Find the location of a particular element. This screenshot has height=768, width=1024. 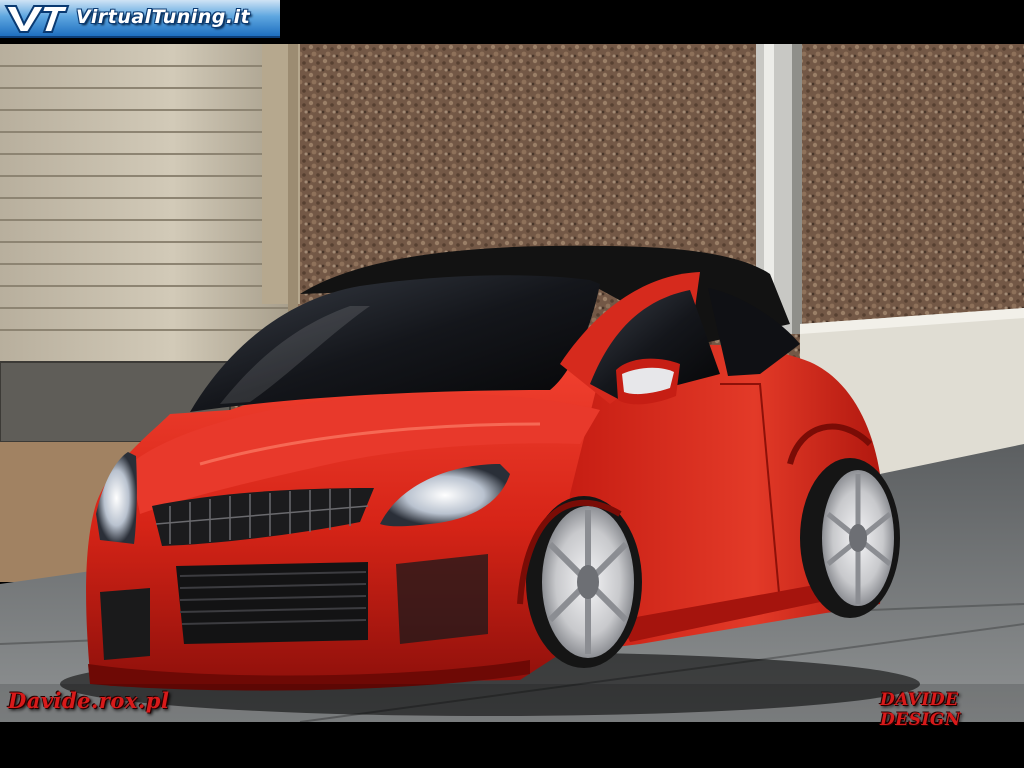

virtualtuning-logo: VirtualTuning.it is located at coordinates (140, 19).